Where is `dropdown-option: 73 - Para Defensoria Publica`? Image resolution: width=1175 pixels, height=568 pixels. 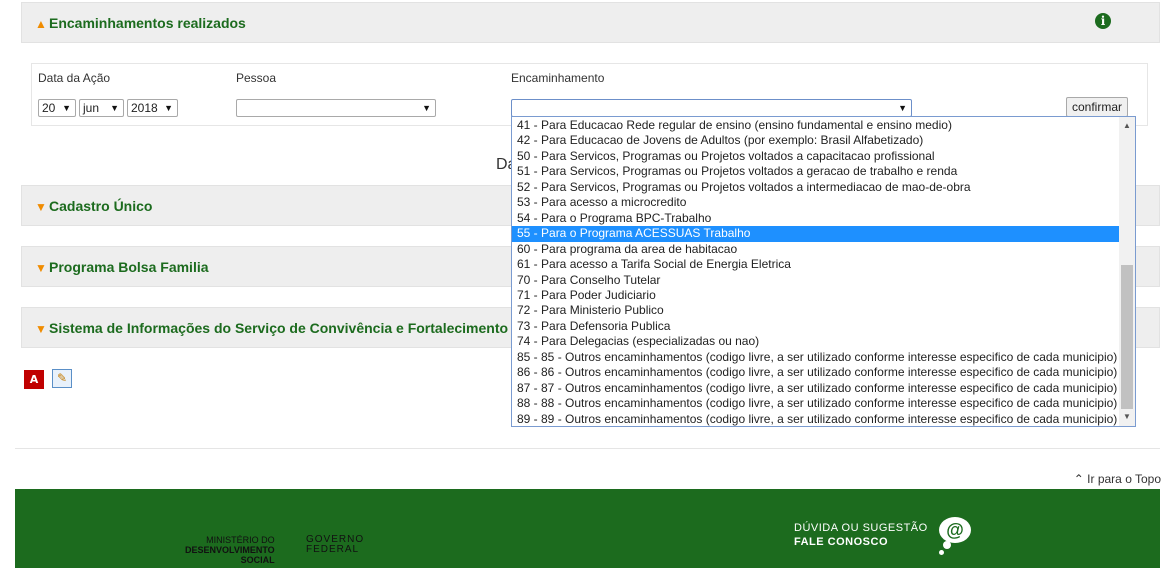 dropdown-option: 73 - Para Defensoria Publica is located at coordinates (815, 326).